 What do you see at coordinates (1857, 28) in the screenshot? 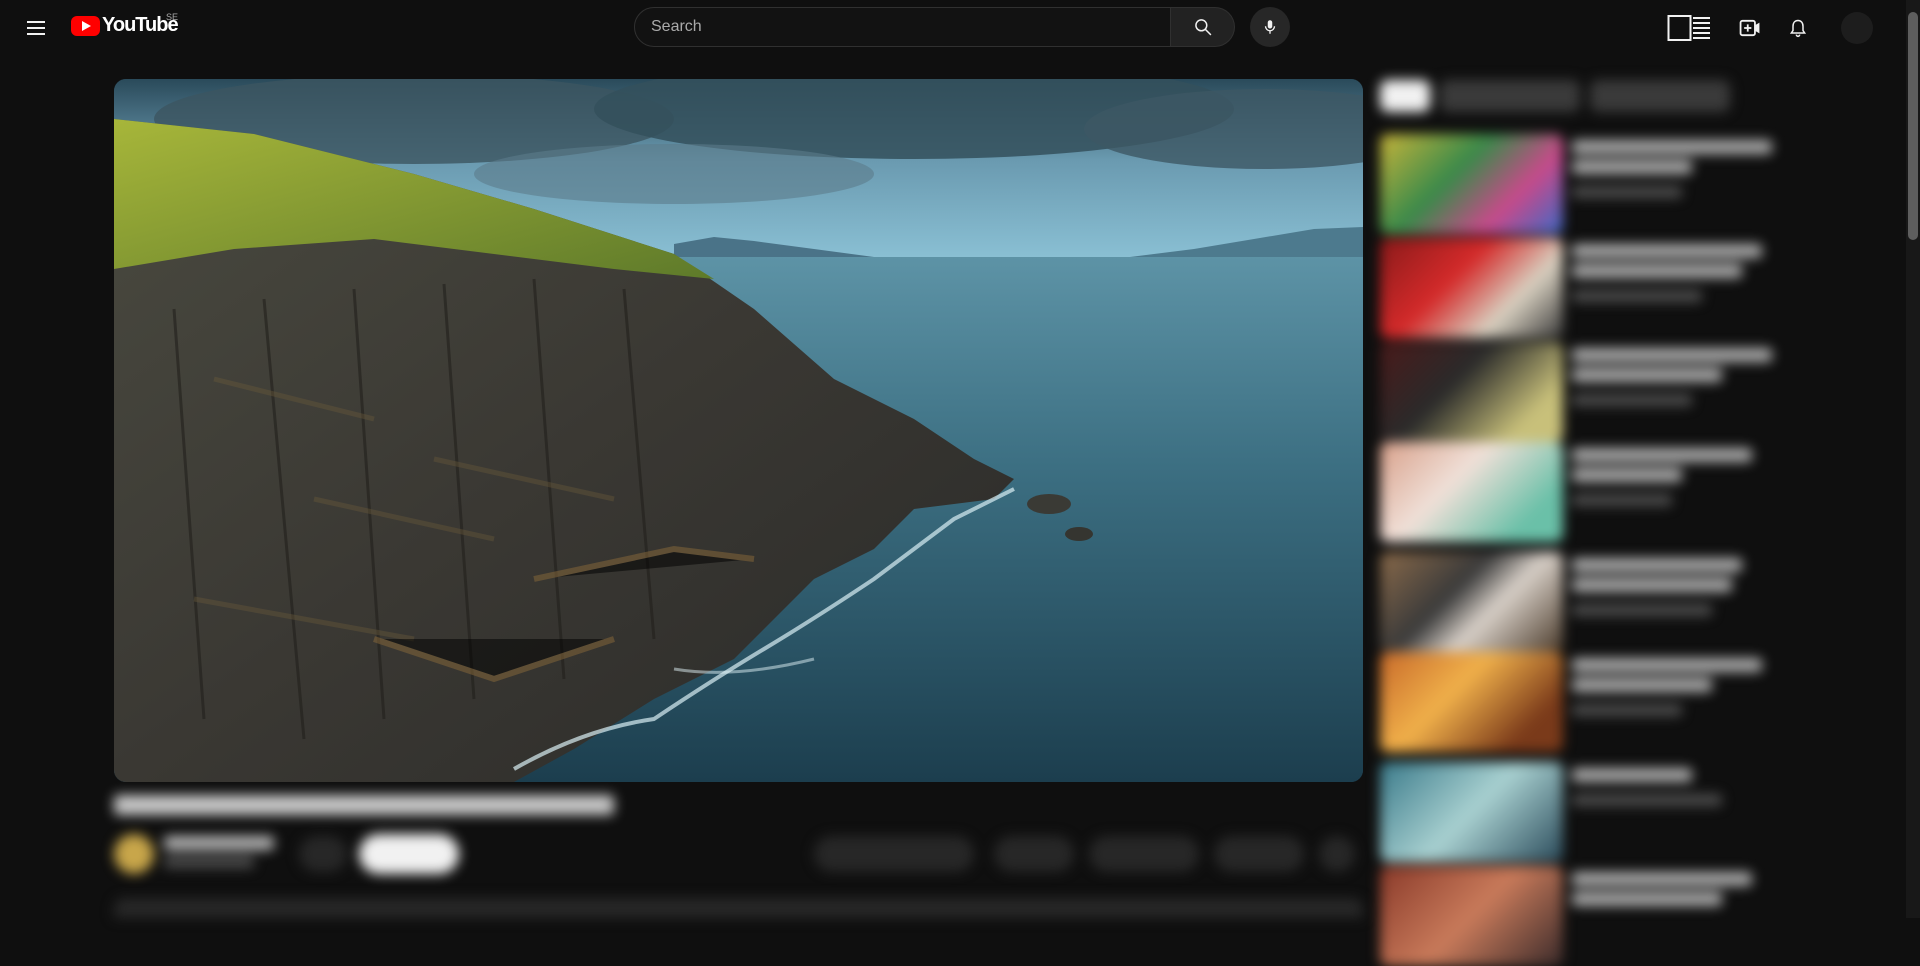
I see `avatar` at bounding box center [1857, 28].